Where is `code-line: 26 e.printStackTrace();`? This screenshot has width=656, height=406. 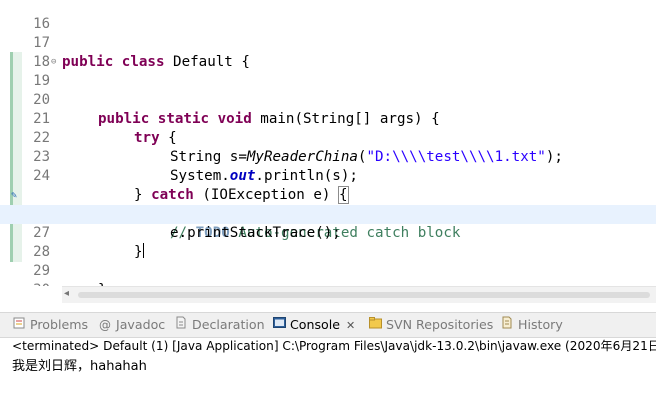
code-line: 26 e.printStackTrace(); is located at coordinates (328, 213).